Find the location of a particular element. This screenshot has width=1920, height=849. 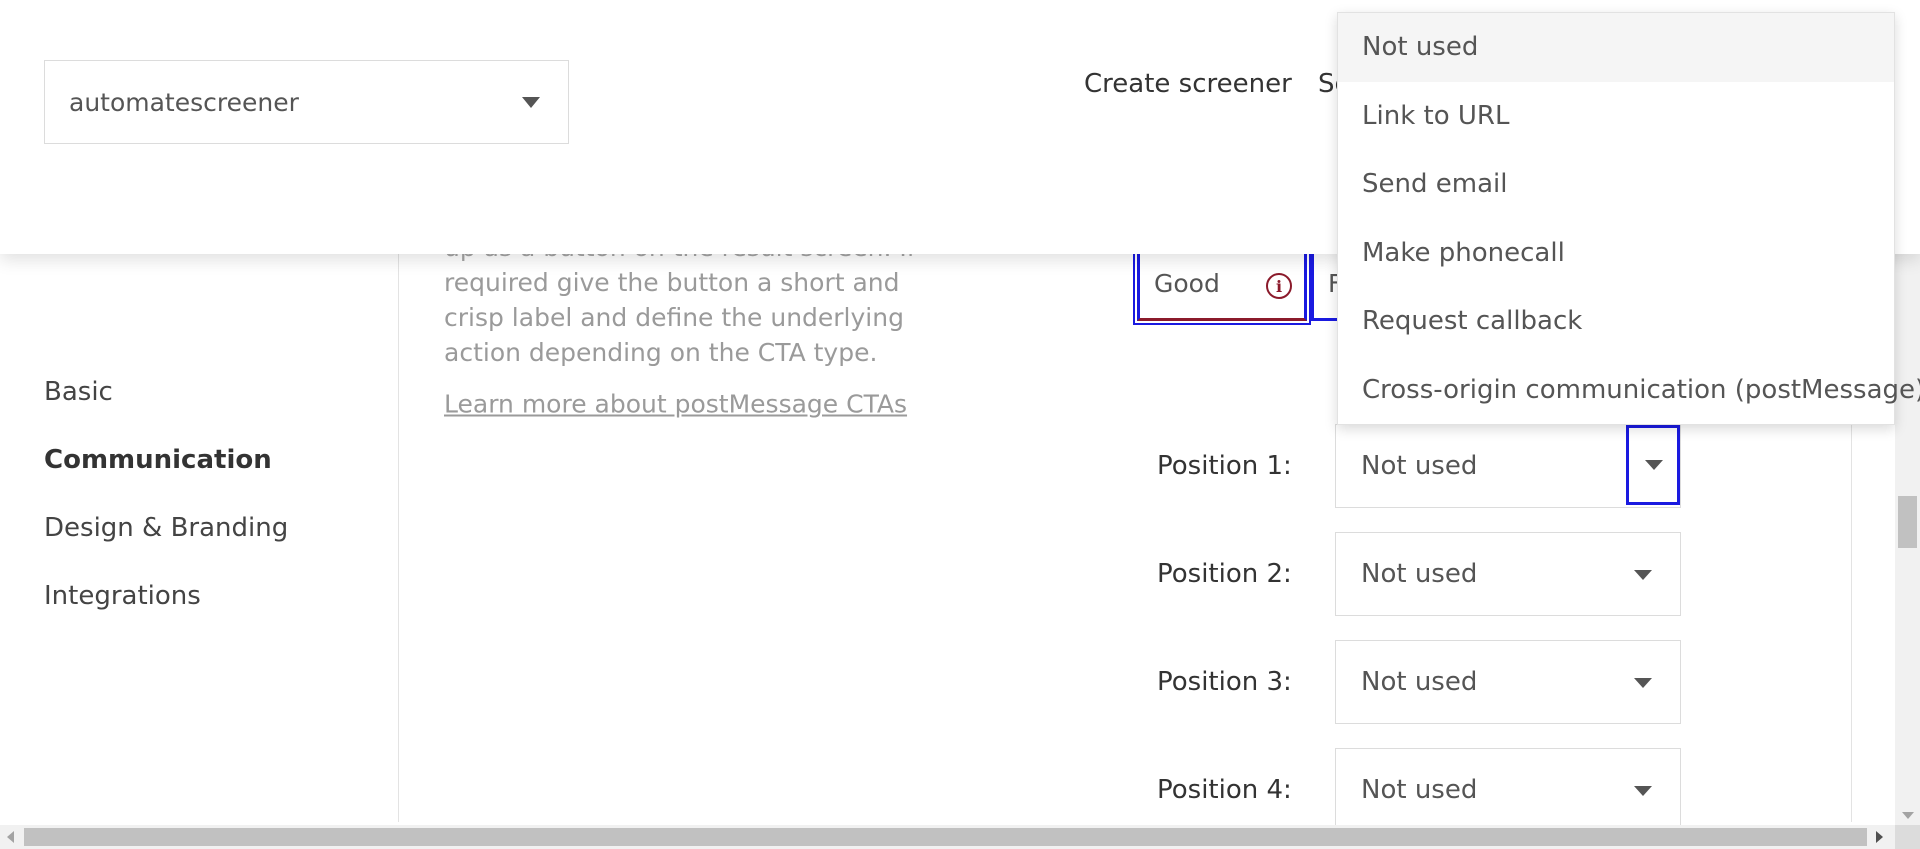

scrollbar-corner is located at coordinates (1907, 837).